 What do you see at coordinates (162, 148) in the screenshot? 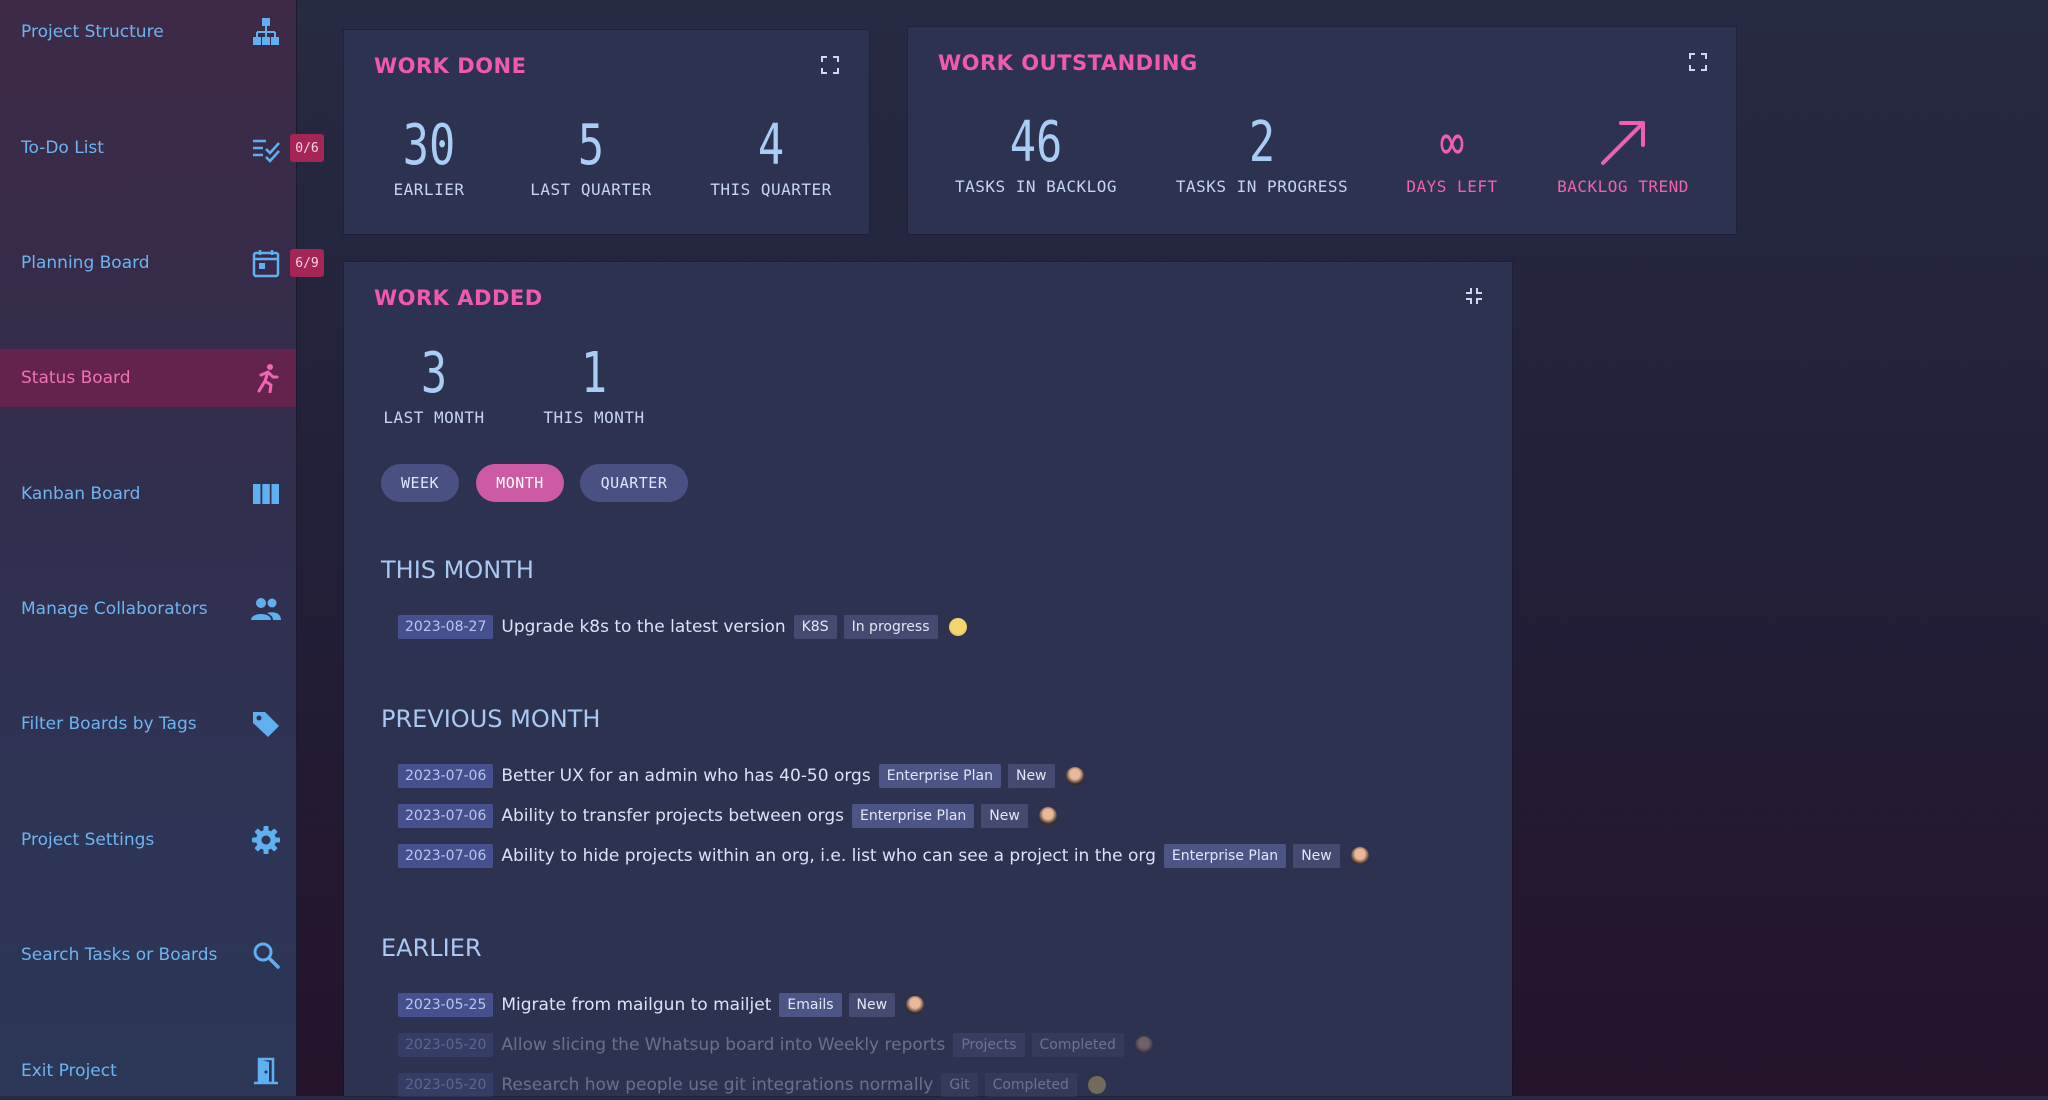
I see `sidebar-item-todo-list: To-Do List 0/6` at bounding box center [162, 148].